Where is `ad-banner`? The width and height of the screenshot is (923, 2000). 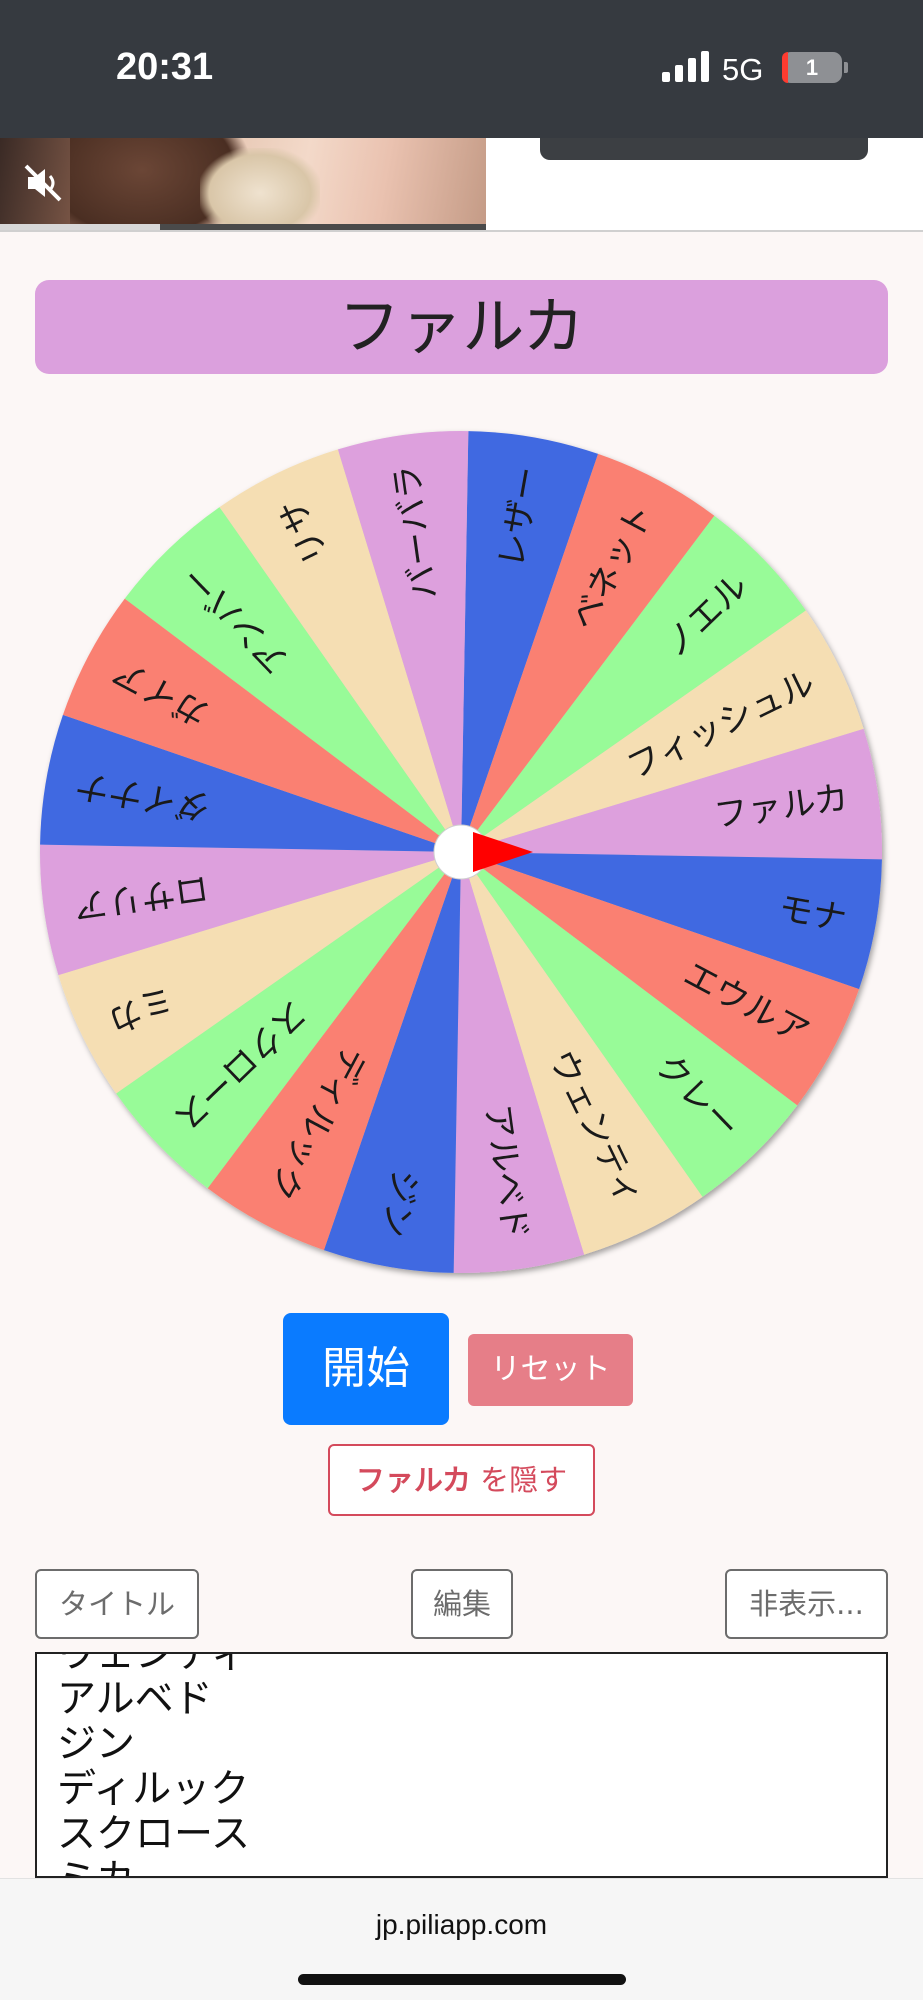
ad-banner is located at coordinates (461, 185).